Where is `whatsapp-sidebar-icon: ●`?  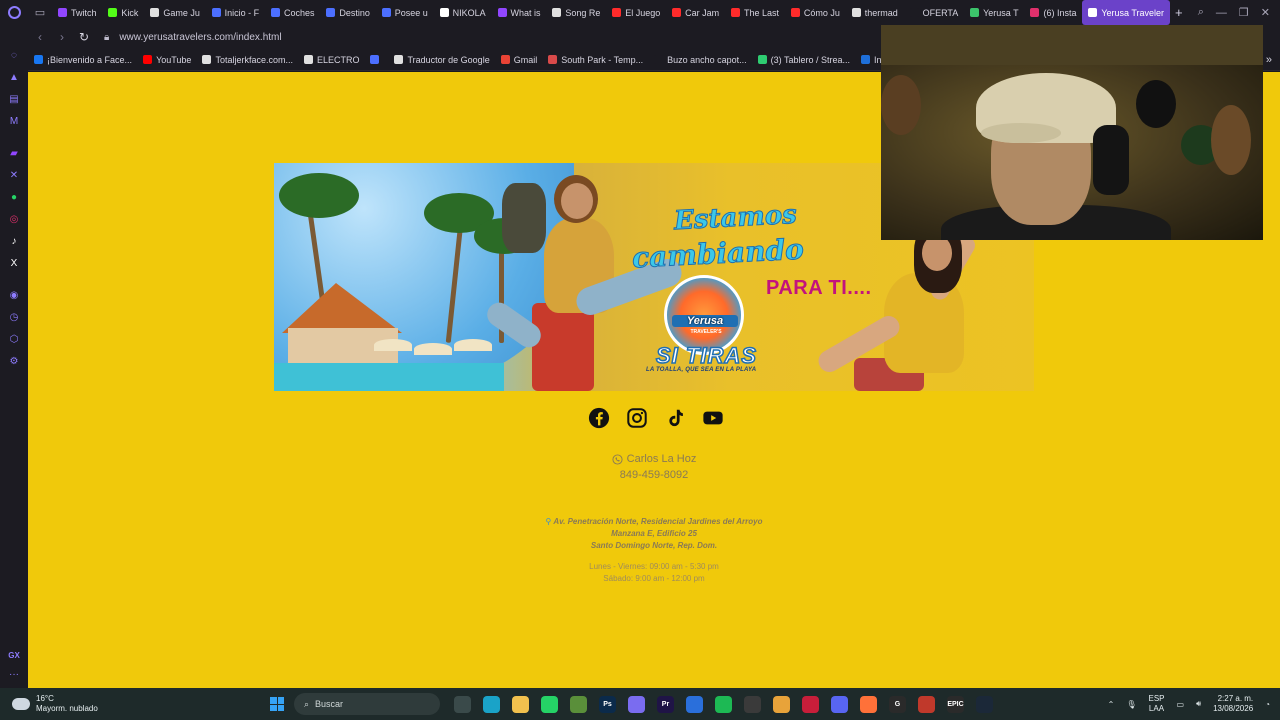 whatsapp-sidebar-icon: ● is located at coordinates (14, 197).